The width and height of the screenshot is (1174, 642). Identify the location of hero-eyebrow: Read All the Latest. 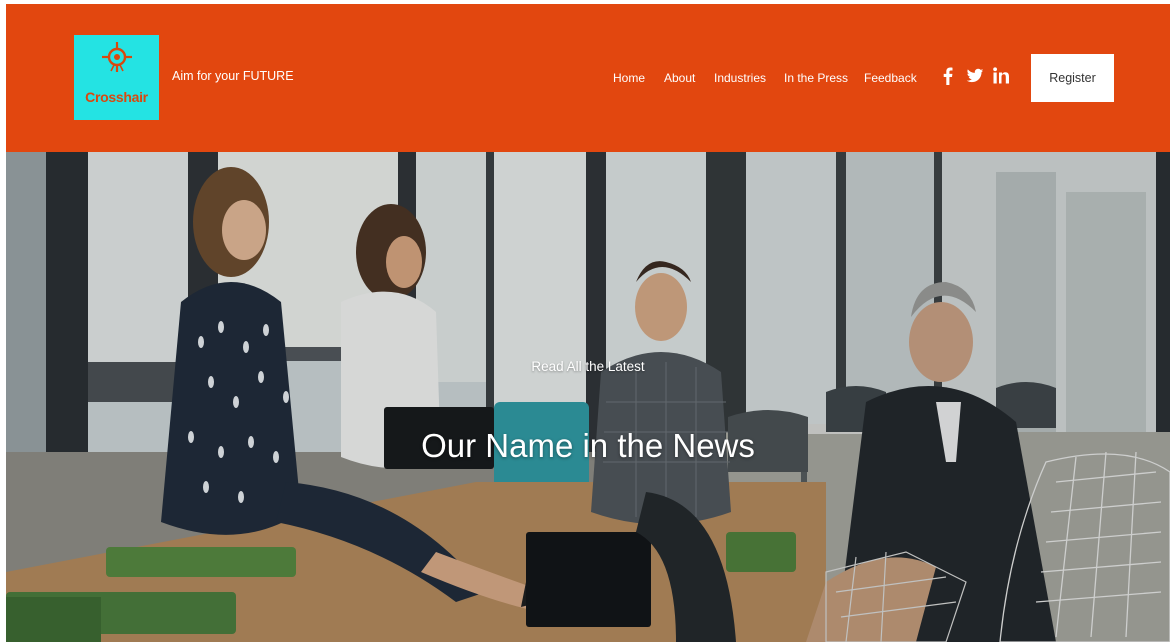
(588, 366).